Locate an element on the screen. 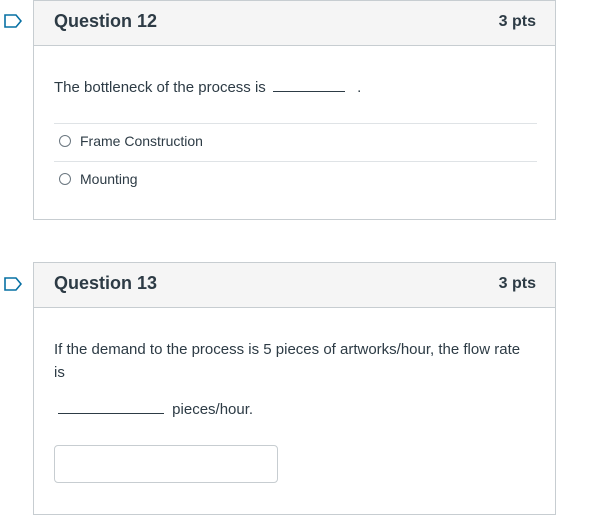 Image resolution: width=602 pixels, height=532 pixels. question-title: Question 13 is located at coordinates (106, 283).